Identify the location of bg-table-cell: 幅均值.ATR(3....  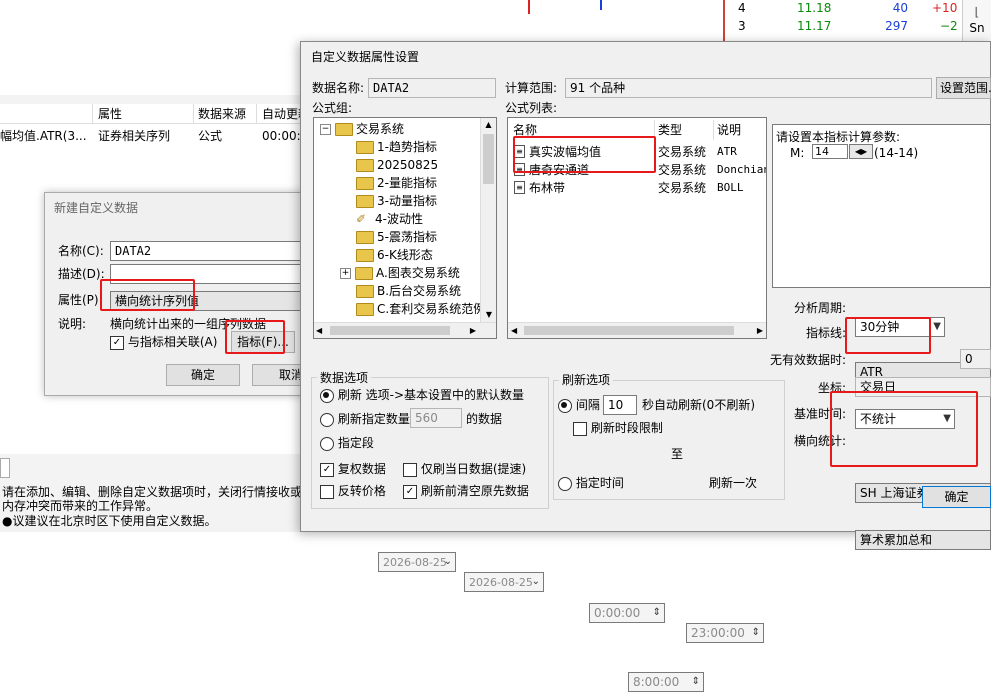
(43, 136).